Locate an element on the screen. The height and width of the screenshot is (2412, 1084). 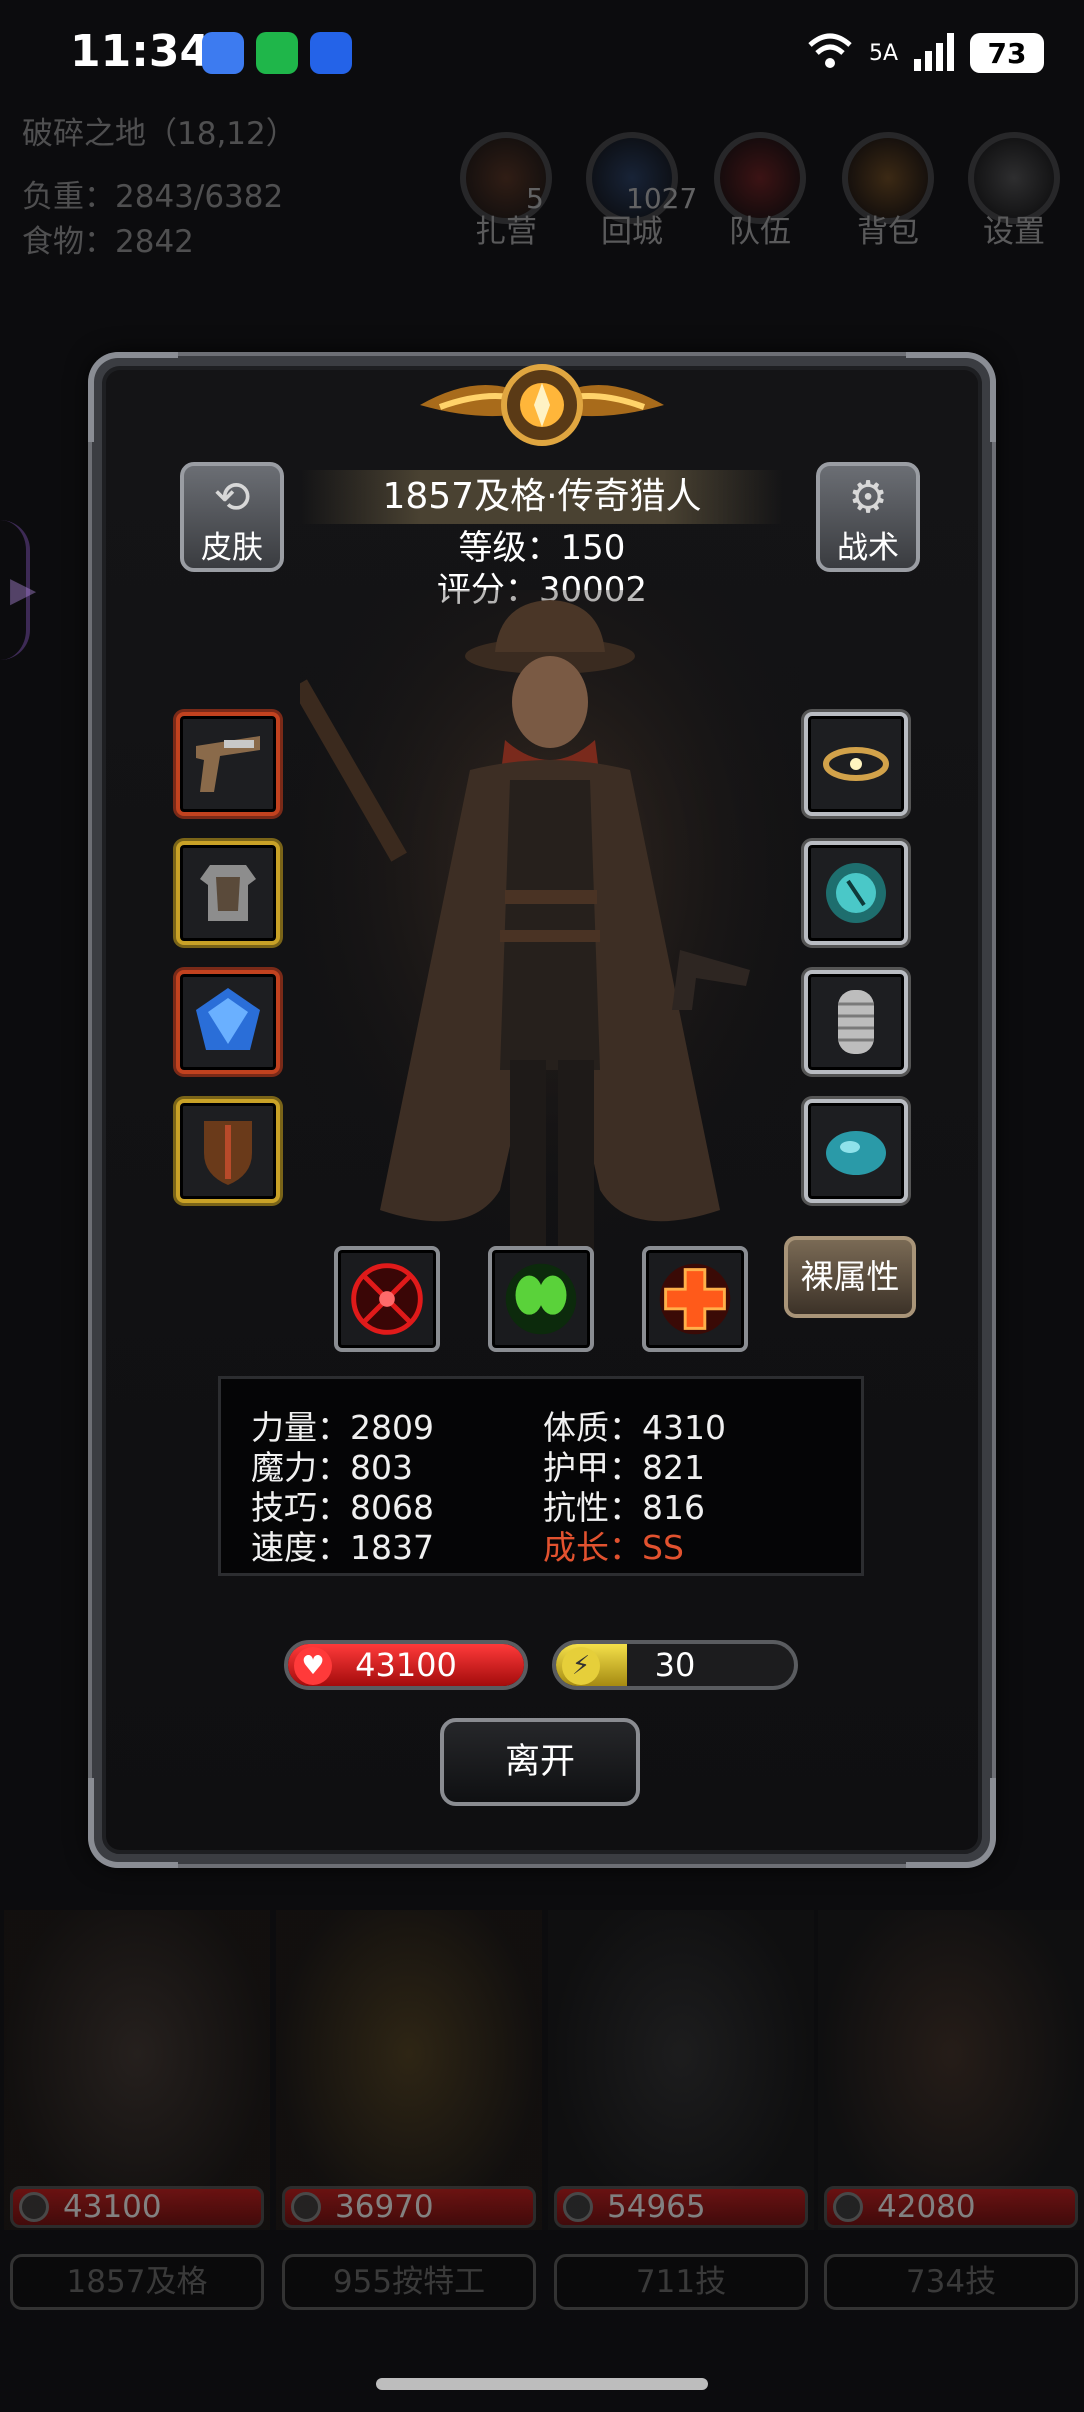
stat-growth: 成长：SS is located at coordinates (613, 1547).